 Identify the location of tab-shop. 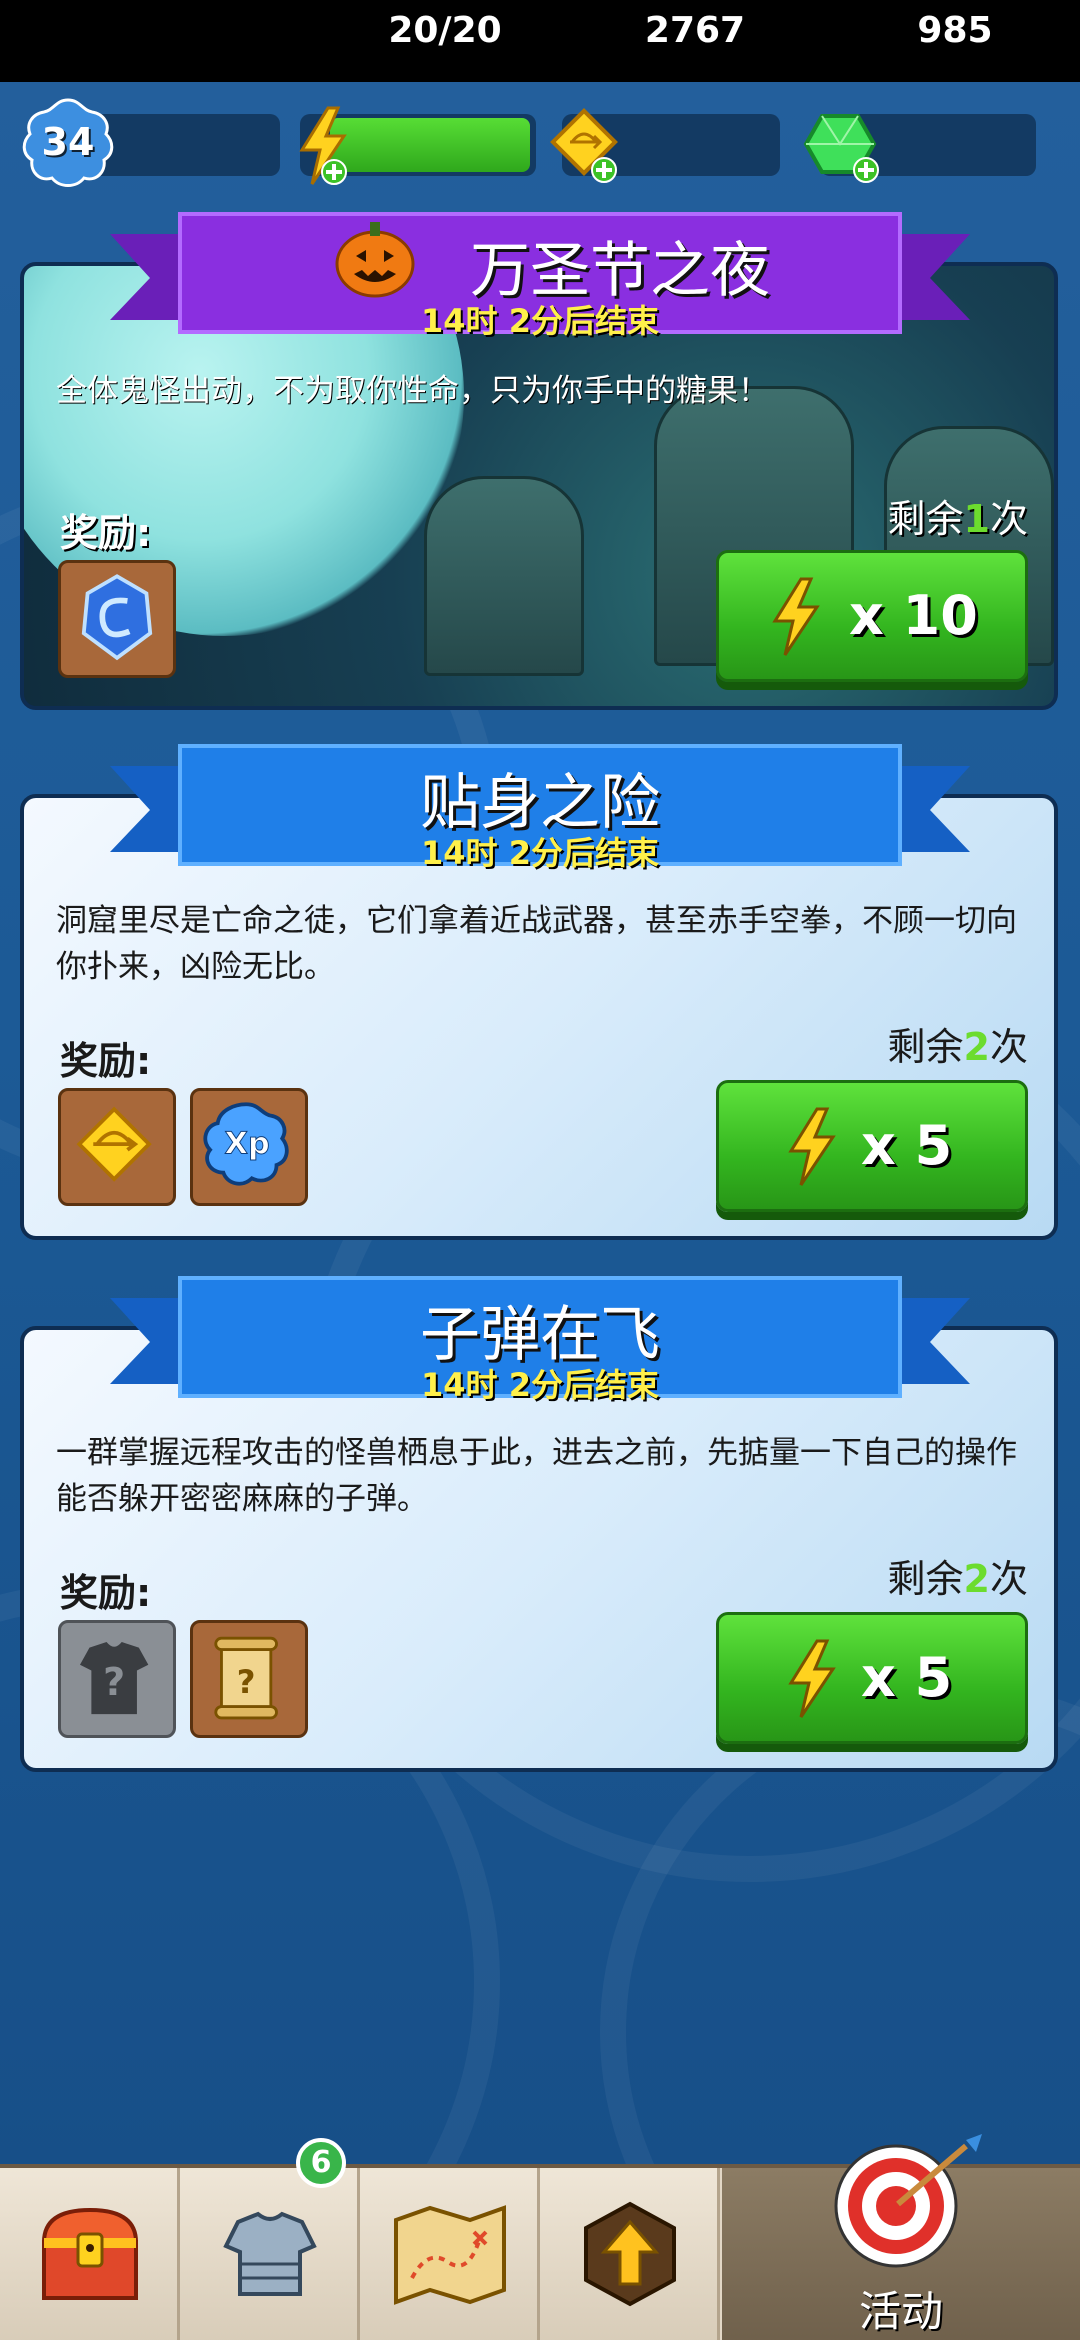
(90, 2254).